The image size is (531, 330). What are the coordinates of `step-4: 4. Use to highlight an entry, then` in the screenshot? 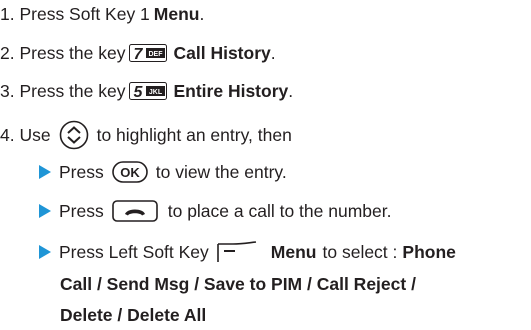 It's located at (146, 135).